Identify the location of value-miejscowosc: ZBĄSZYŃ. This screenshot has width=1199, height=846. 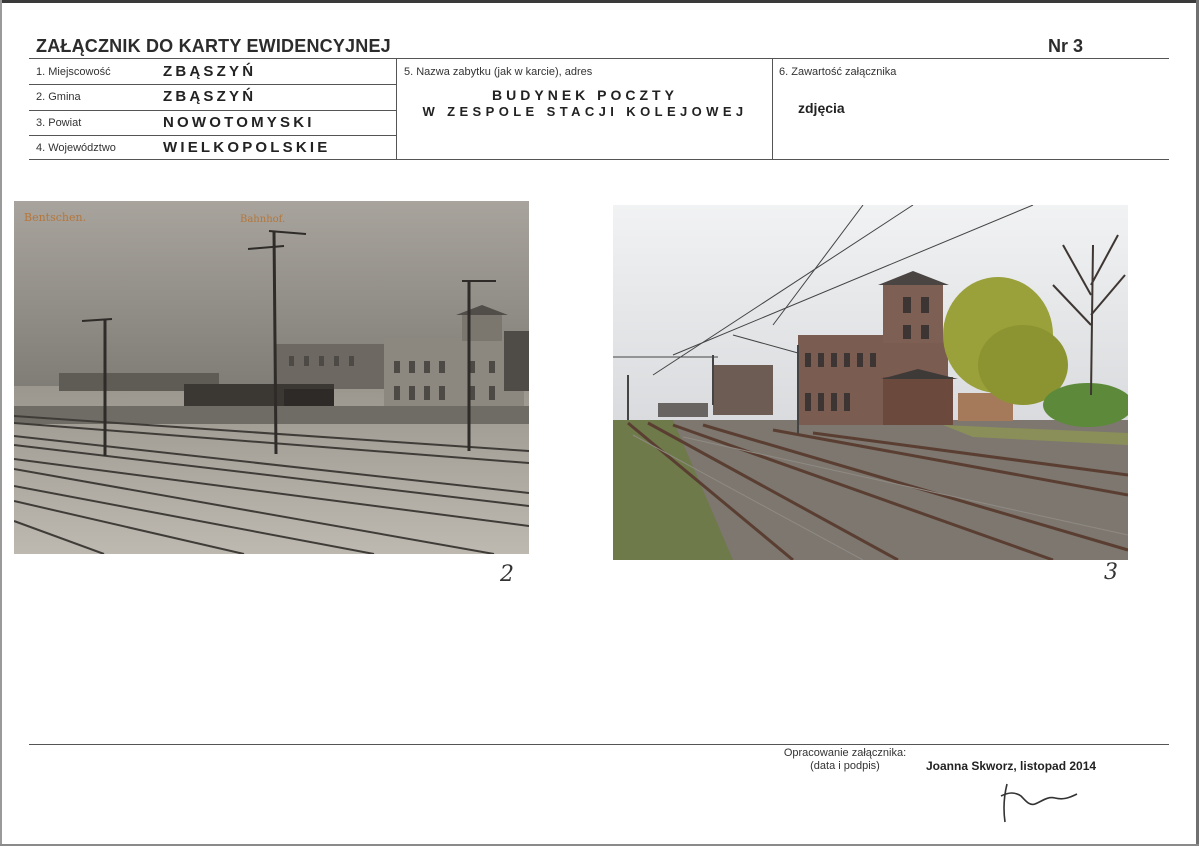
(210, 71).